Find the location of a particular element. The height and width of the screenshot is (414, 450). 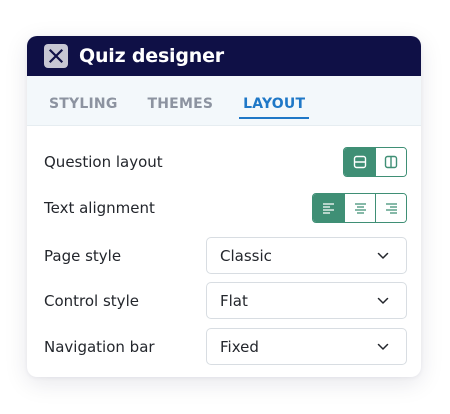

titlebar: Quiz designer is located at coordinates (224, 56).